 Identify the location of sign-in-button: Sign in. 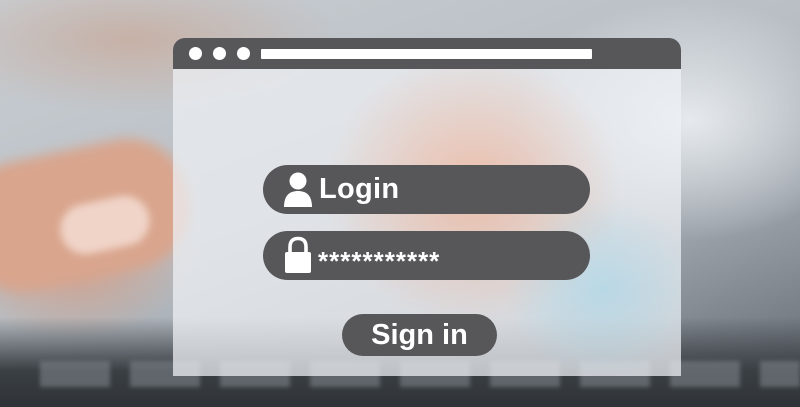
(419, 335).